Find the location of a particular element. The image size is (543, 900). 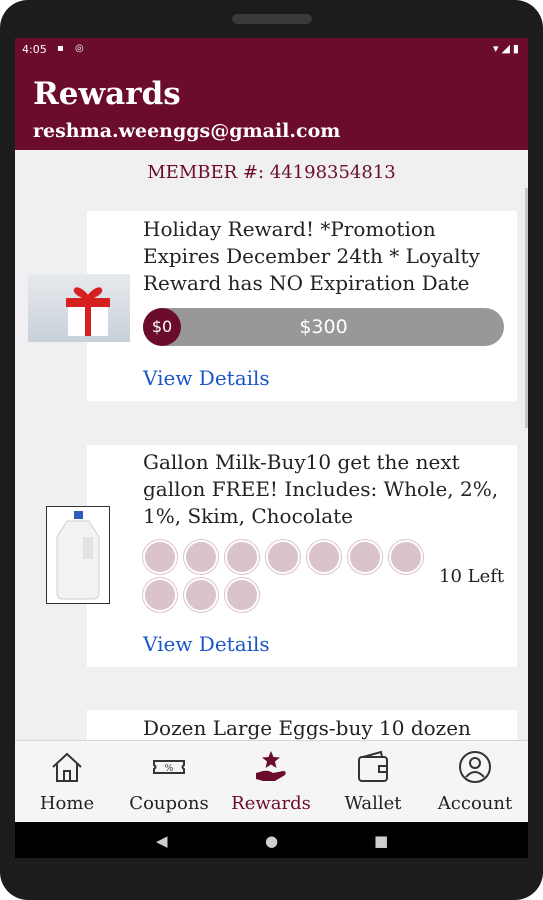

back-icon: ◀ is located at coordinates (162, 841).